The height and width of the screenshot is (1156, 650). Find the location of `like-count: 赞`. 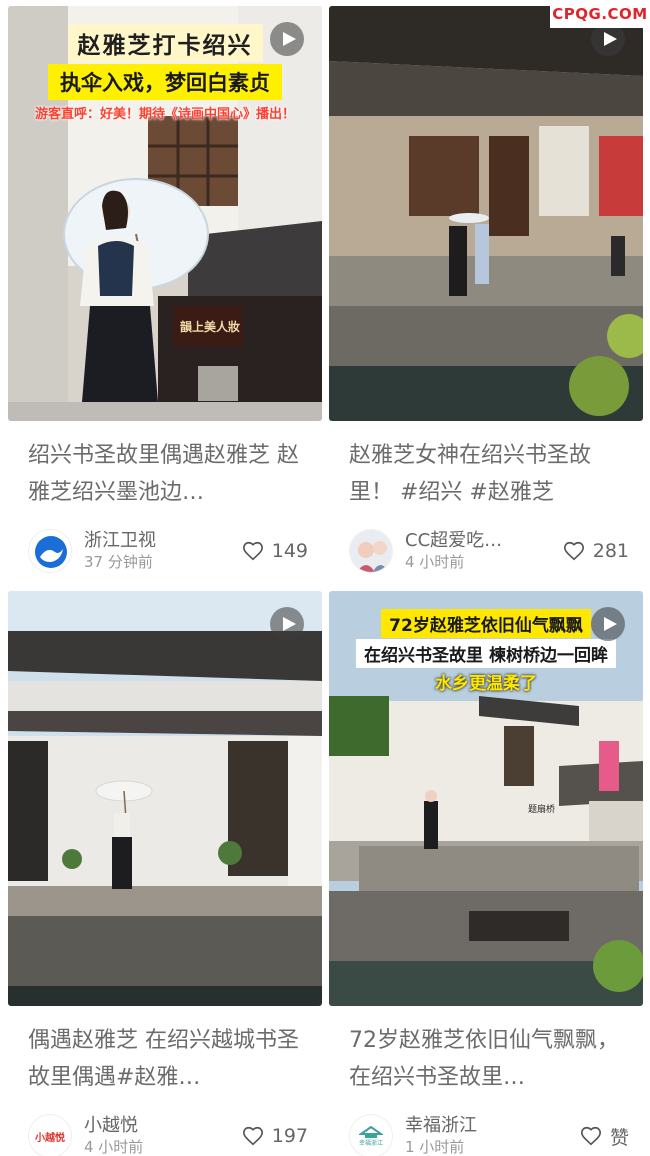

like-count: 赞 is located at coordinates (619, 1137).